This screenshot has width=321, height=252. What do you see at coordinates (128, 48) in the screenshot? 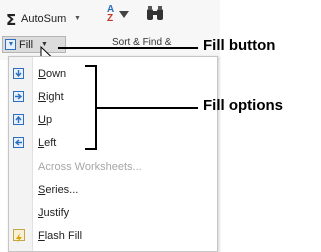
I see `fill-button-callout-line` at bounding box center [128, 48].